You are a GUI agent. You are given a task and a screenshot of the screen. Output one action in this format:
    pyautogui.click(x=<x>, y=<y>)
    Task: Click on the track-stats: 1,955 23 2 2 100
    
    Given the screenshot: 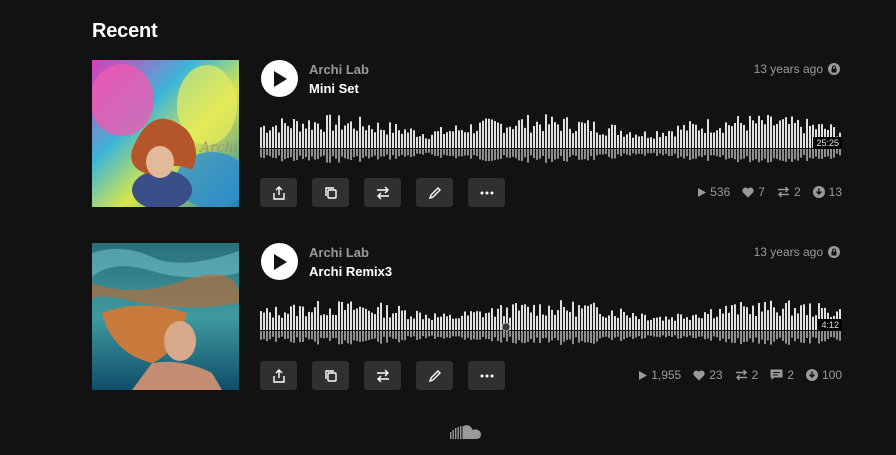 What is the action you would take?
    pyautogui.click(x=740, y=375)
    